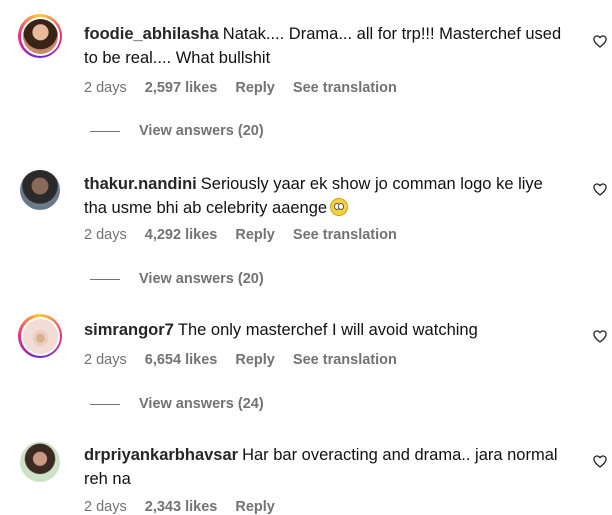 The image size is (612, 515). I want to click on comment-meta: 2 days 2,597 likes Reply See translation, so click(247, 88).